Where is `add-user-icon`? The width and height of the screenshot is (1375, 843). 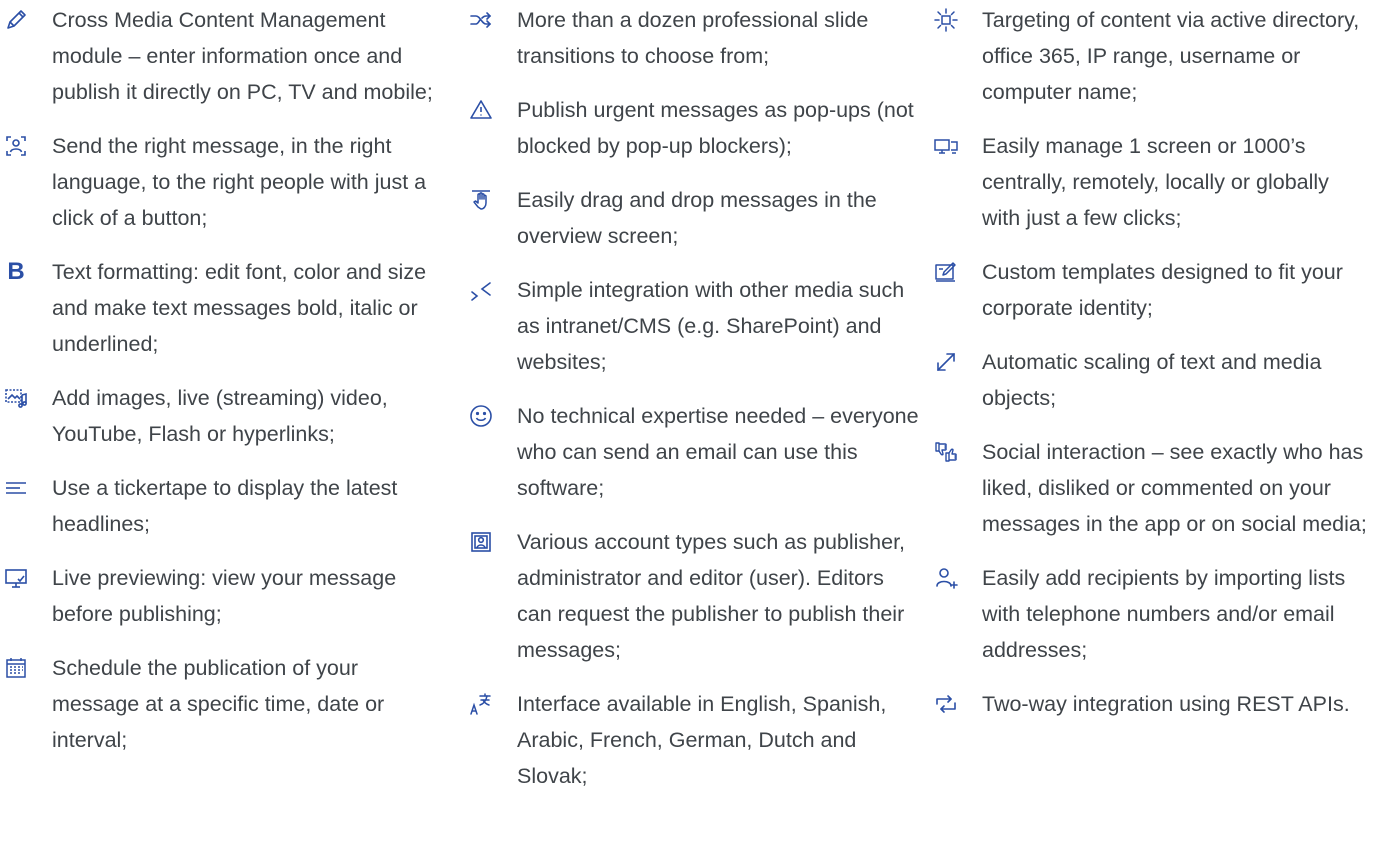 add-user-icon is located at coordinates (946, 578).